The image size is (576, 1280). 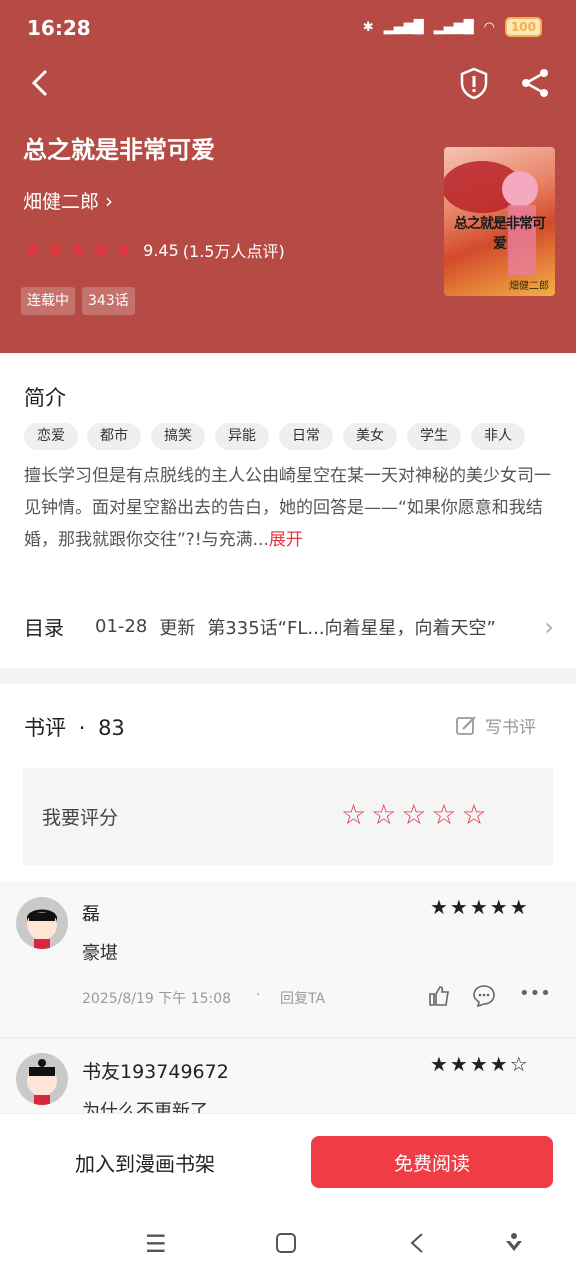 What do you see at coordinates (288, 1113) in the screenshot?
I see `bottom-divider` at bounding box center [288, 1113].